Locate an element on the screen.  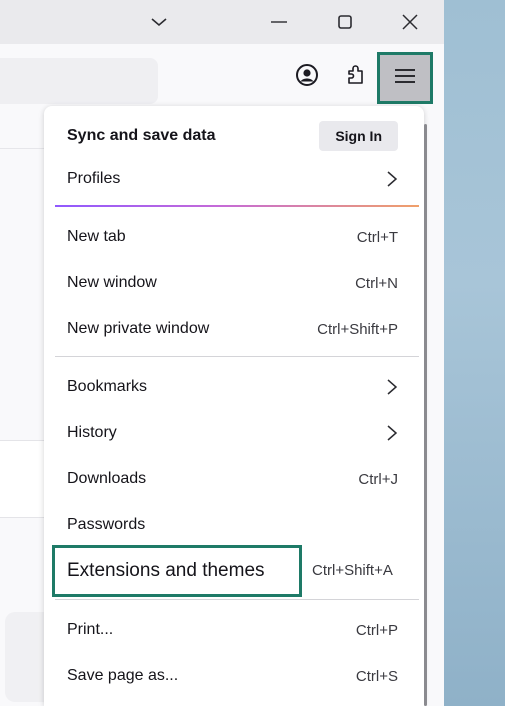
account-icon is located at coordinates (307, 75).